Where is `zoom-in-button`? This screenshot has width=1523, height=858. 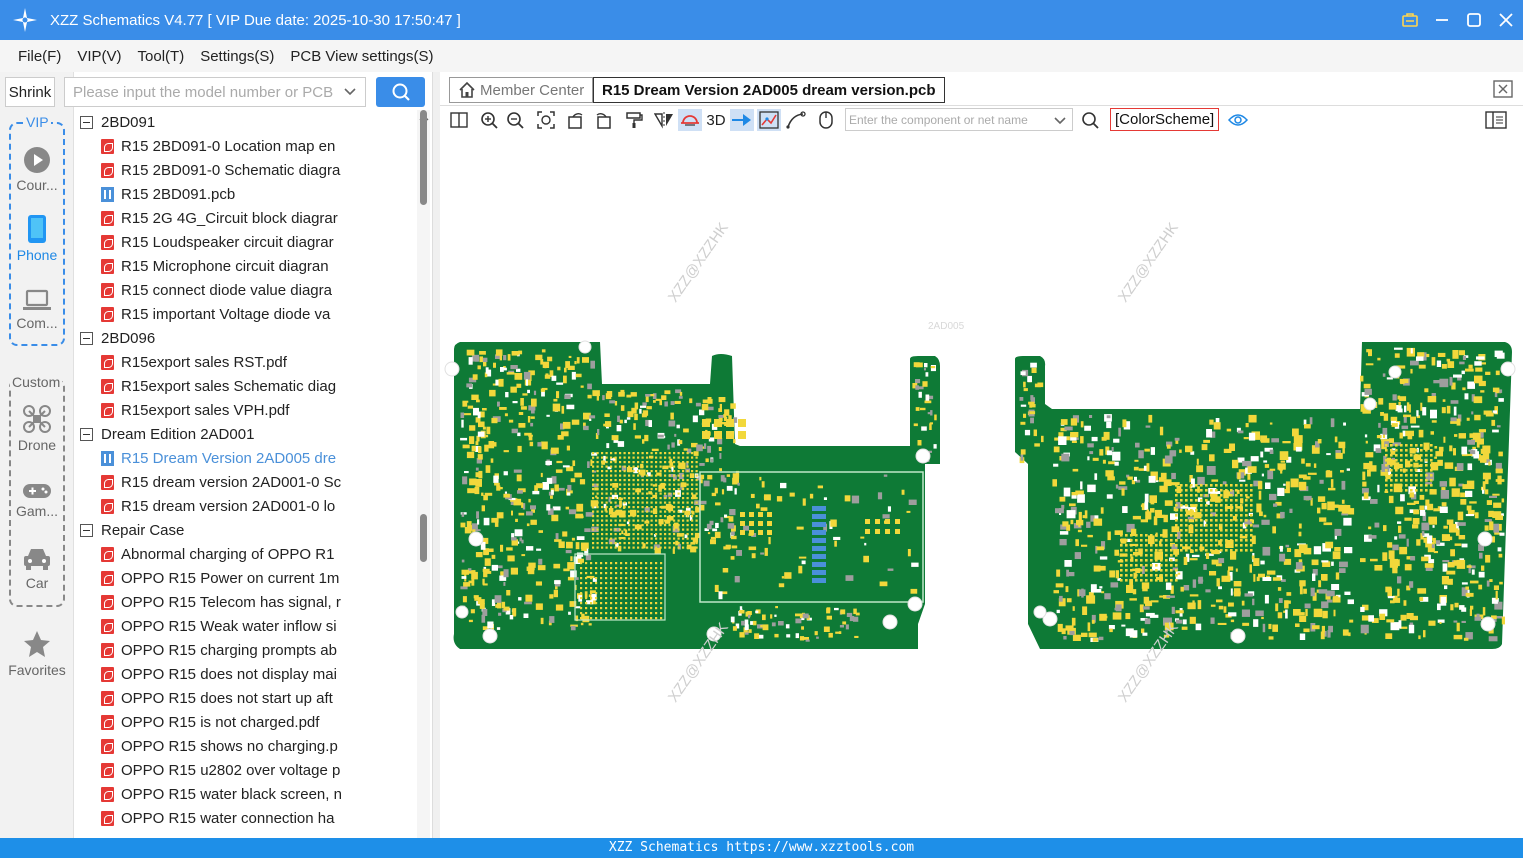 zoom-in-button is located at coordinates (489, 120).